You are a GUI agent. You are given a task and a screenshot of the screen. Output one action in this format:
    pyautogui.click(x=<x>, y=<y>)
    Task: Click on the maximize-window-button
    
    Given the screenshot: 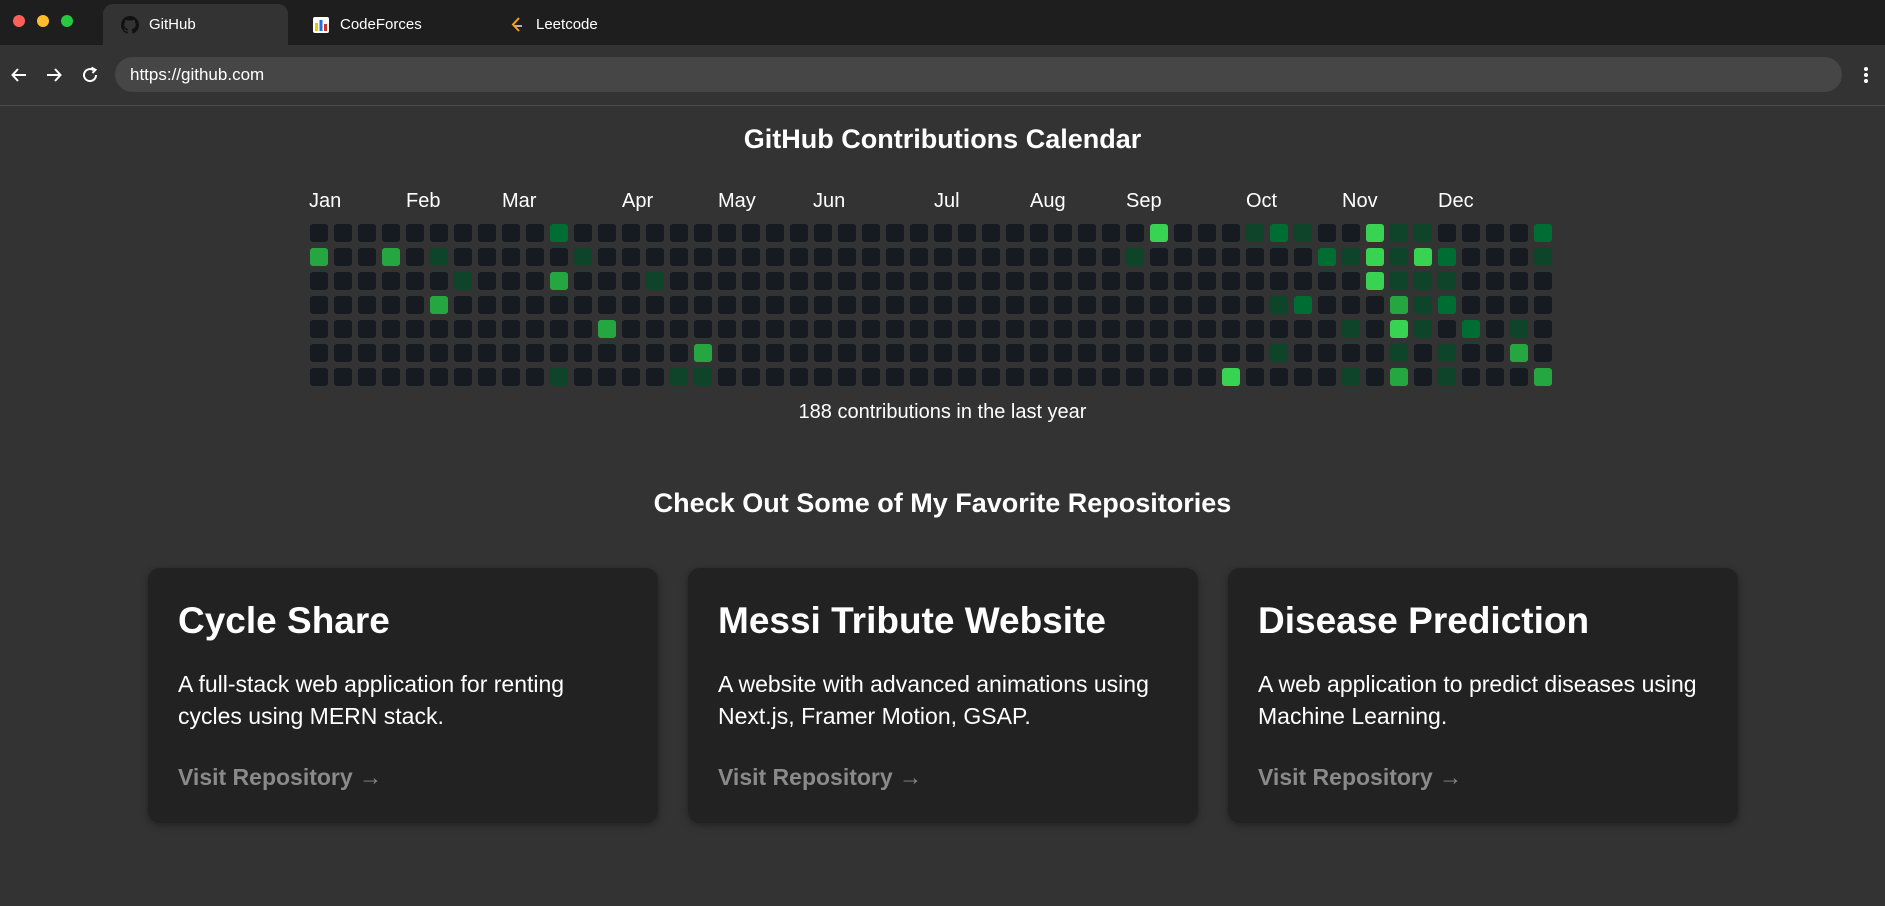 What is the action you would take?
    pyautogui.click(x=67, y=21)
    